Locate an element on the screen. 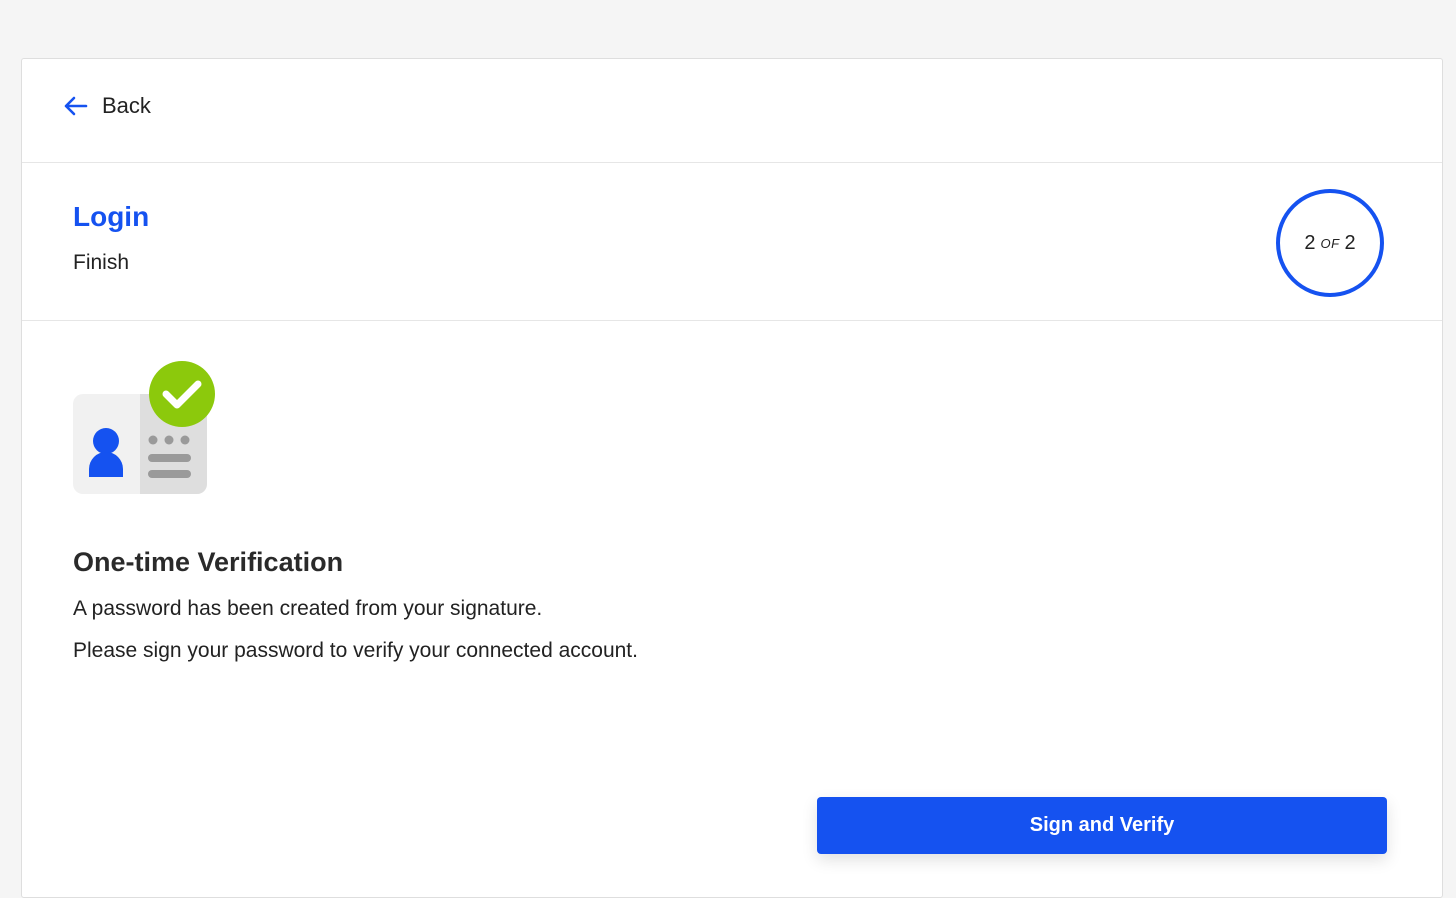 The image size is (1456, 898). sign-and-verify-button: Sign and Verify is located at coordinates (1102, 825).